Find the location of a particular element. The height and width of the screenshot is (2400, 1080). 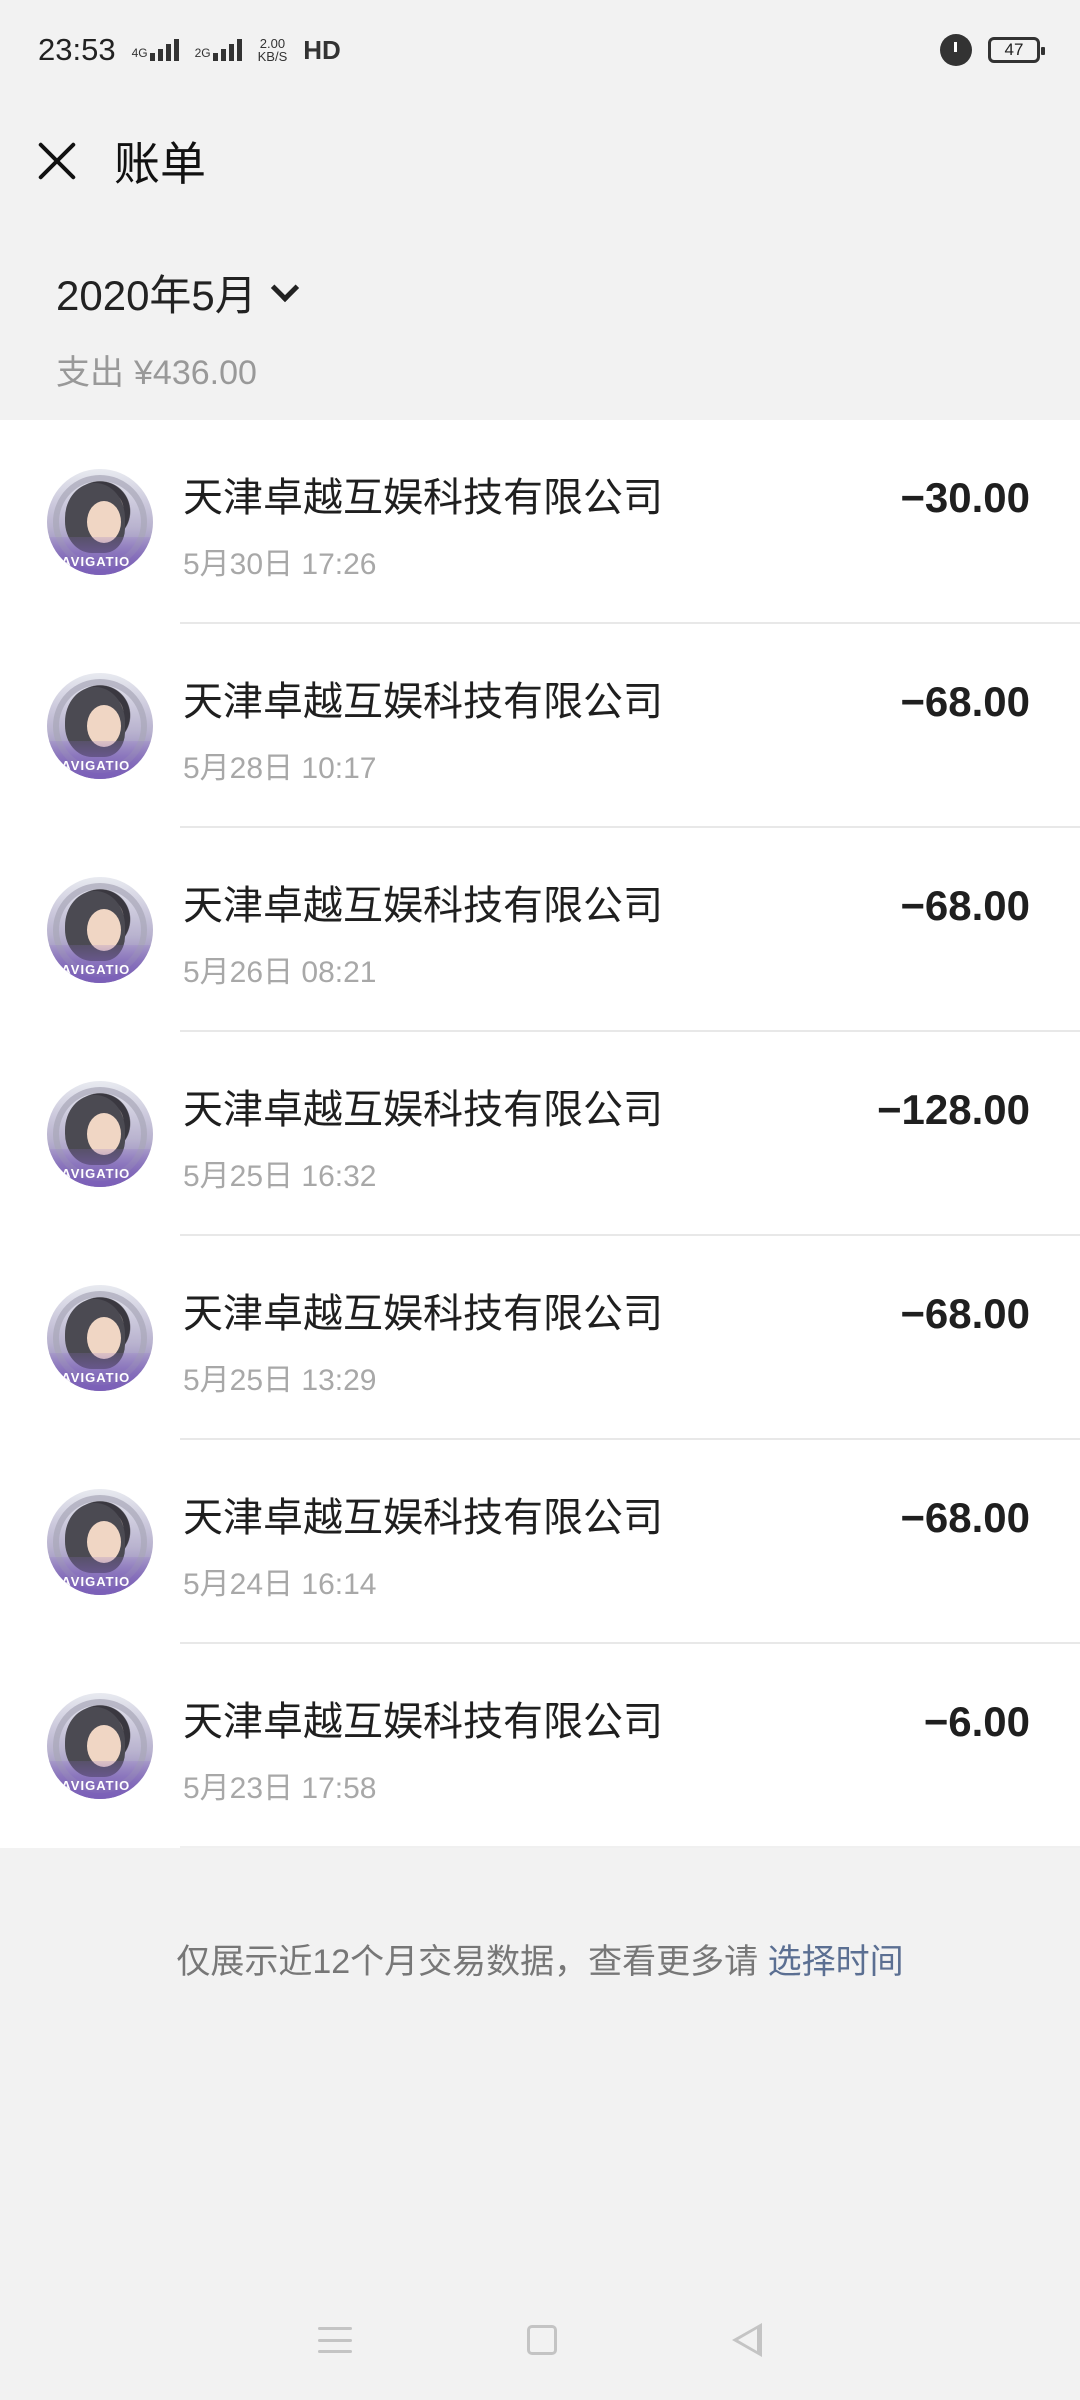

transaction-info: 天津卓越互娱科技有限公司 5月26日 08:21 is located at coordinates (541, 930).